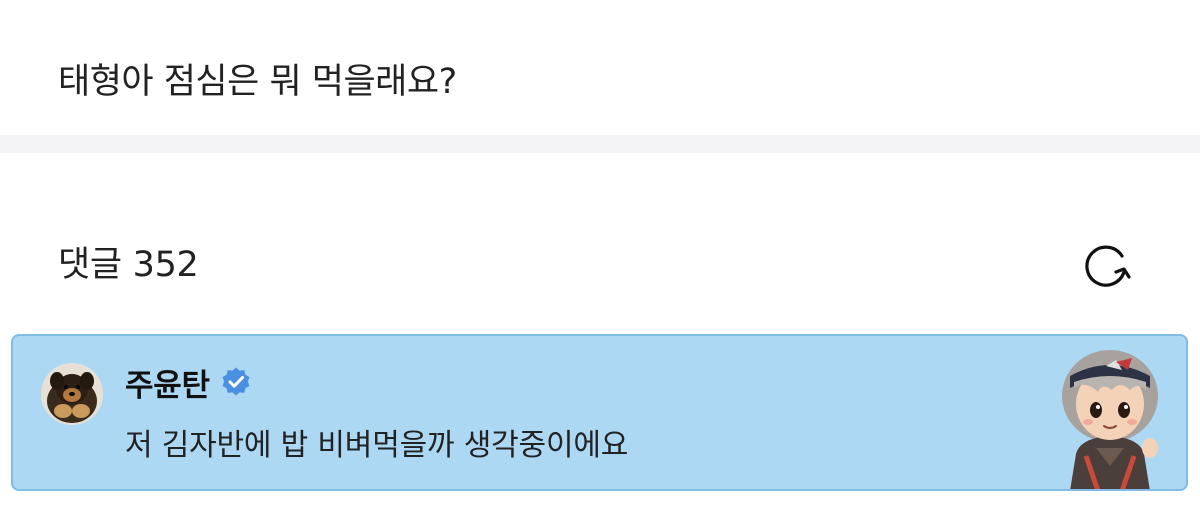 This screenshot has height=521, width=1200. I want to click on comment-author-row: 주윤탄, so click(188, 382).